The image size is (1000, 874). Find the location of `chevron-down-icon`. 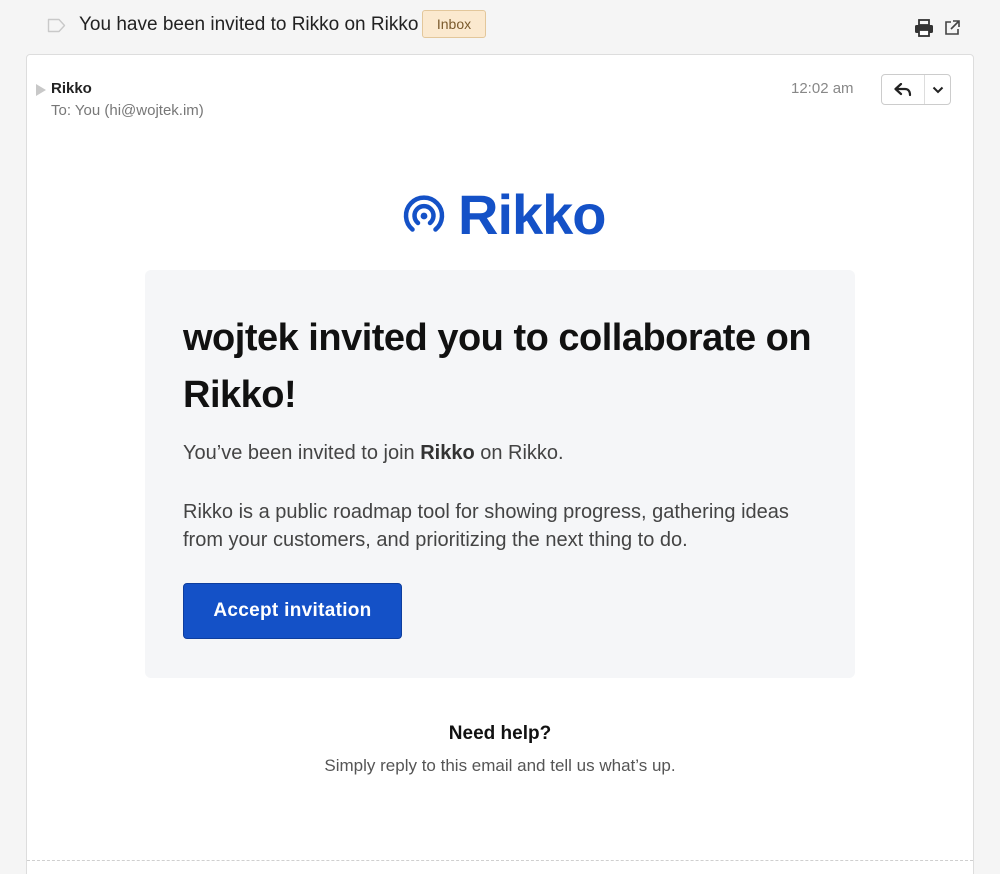

chevron-down-icon is located at coordinates (937, 89).